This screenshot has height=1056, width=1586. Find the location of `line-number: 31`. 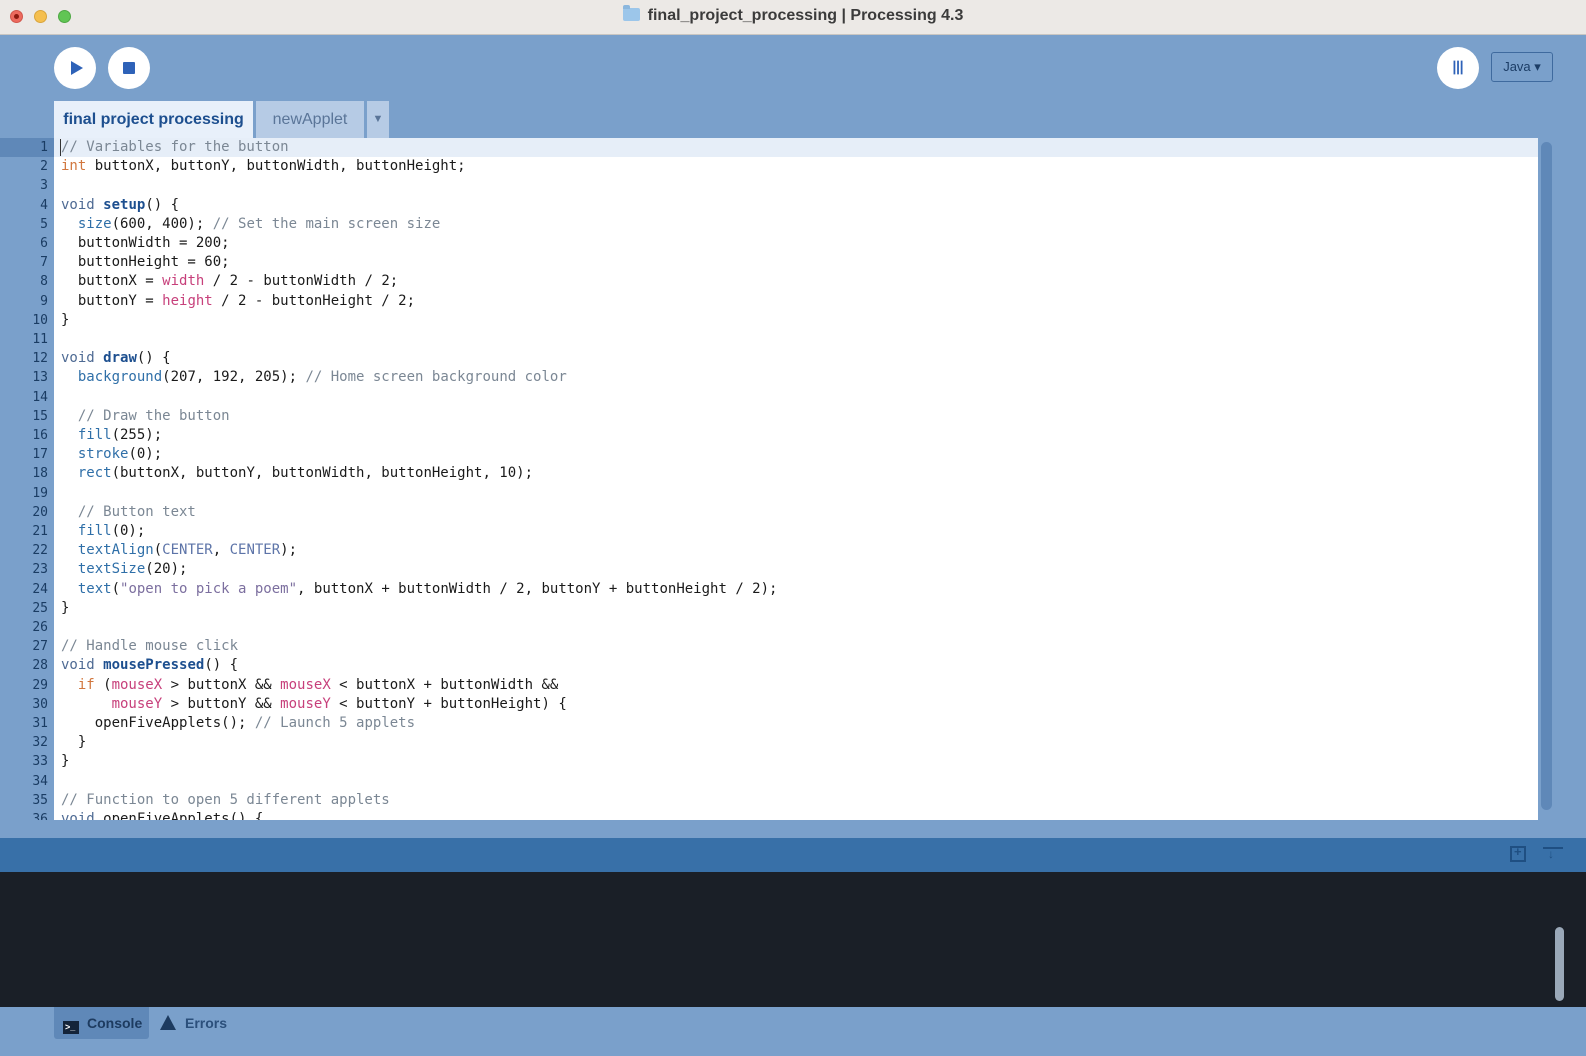

line-number: 31 is located at coordinates (40, 723).